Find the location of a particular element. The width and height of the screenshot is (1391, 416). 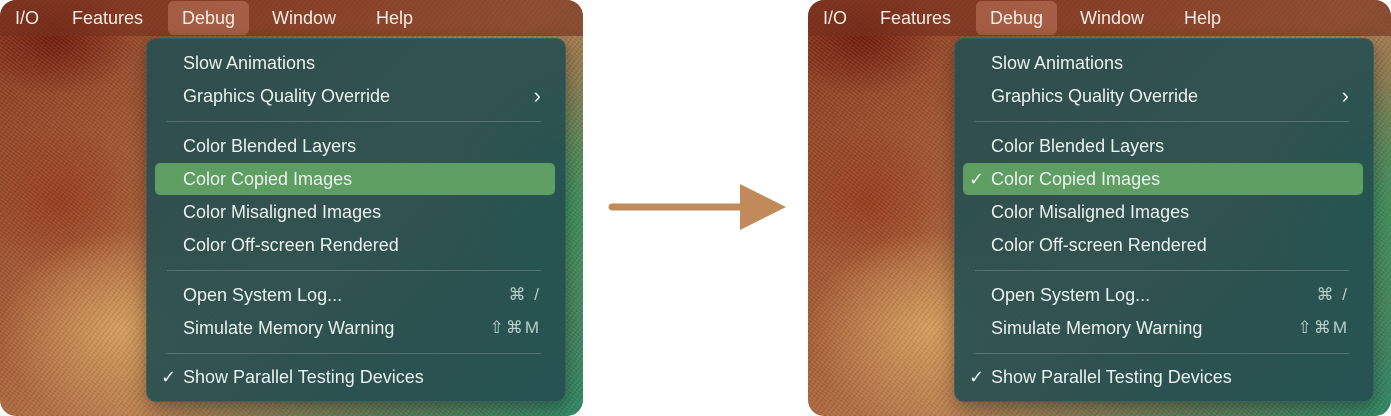

menu-item-color-copied-images: Color Copied Images is located at coordinates (355, 179).